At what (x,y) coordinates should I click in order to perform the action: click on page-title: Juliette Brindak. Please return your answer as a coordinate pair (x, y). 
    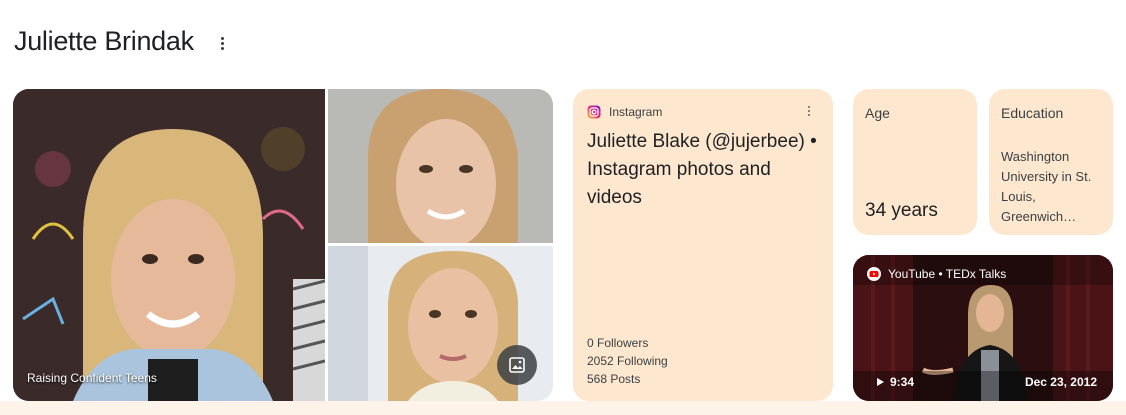
    Looking at the image, I should click on (104, 41).